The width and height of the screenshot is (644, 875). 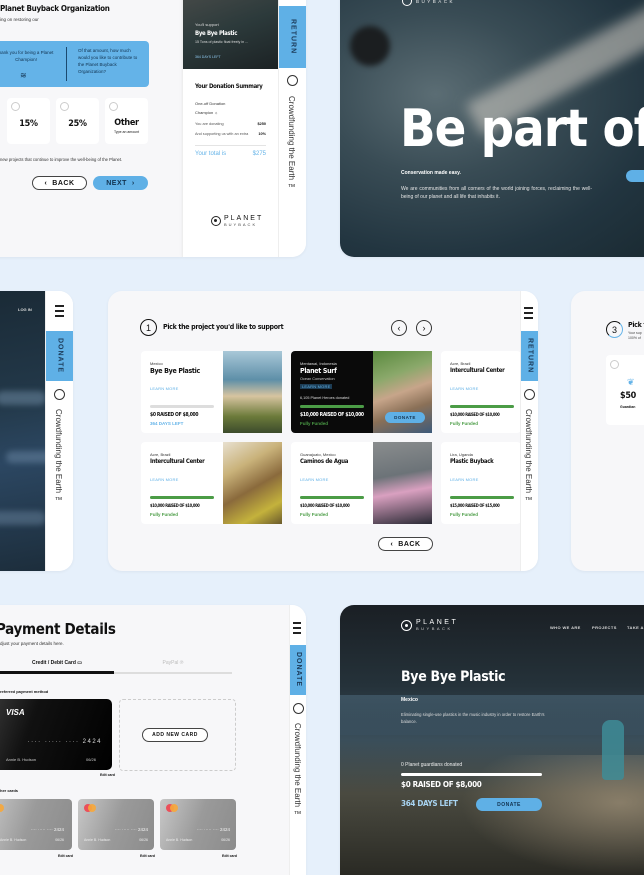 I want to click on mobile-panel: LOG IN DONATE Crowdfunding the Earth ™, so click(x=36, y=431).